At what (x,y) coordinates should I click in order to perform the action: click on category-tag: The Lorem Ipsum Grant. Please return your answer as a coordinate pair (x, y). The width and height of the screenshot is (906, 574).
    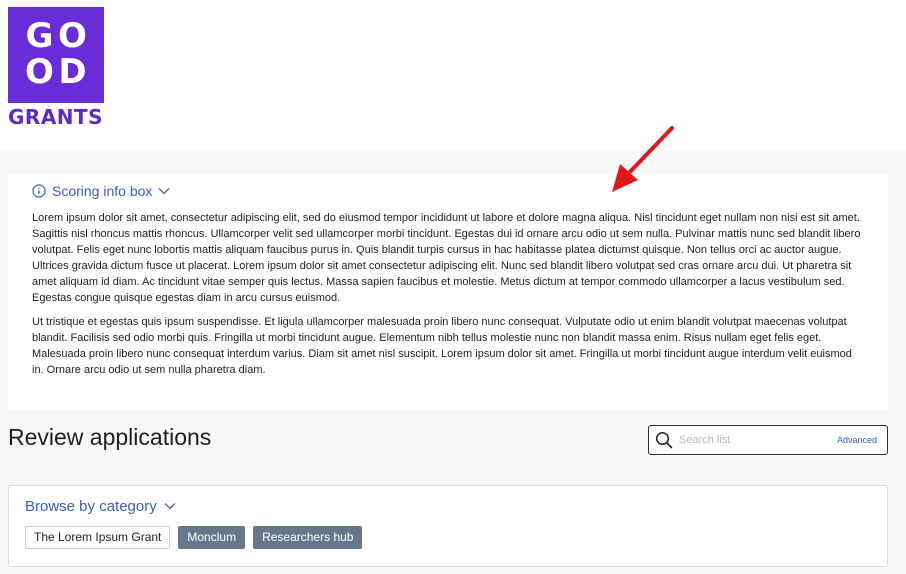
    Looking at the image, I should click on (98, 537).